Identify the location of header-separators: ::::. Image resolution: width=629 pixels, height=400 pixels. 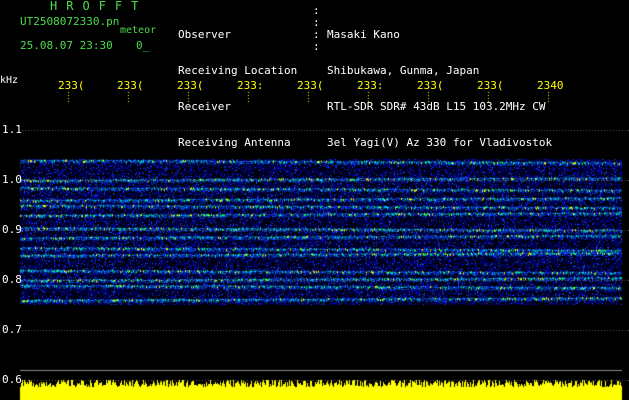
(316, 28).